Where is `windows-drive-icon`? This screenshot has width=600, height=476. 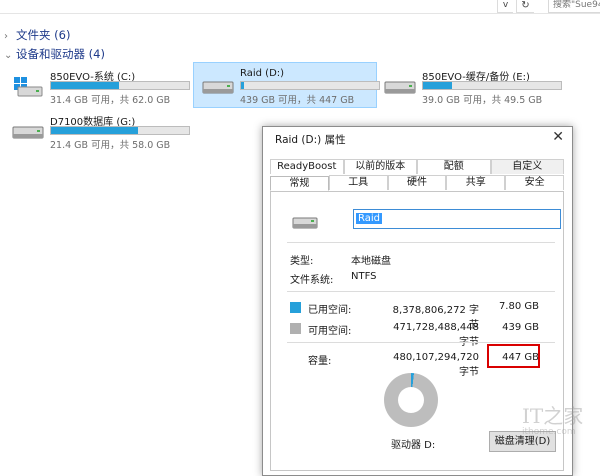
windows-drive-icon is located at coordinates (28, 87).